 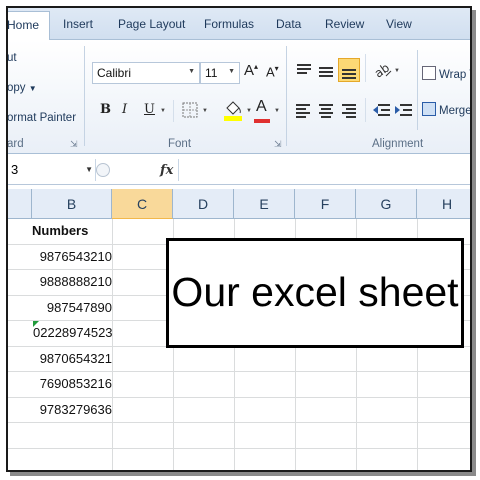 I want to click on font-color-button: A, so click(x=262, y=110).